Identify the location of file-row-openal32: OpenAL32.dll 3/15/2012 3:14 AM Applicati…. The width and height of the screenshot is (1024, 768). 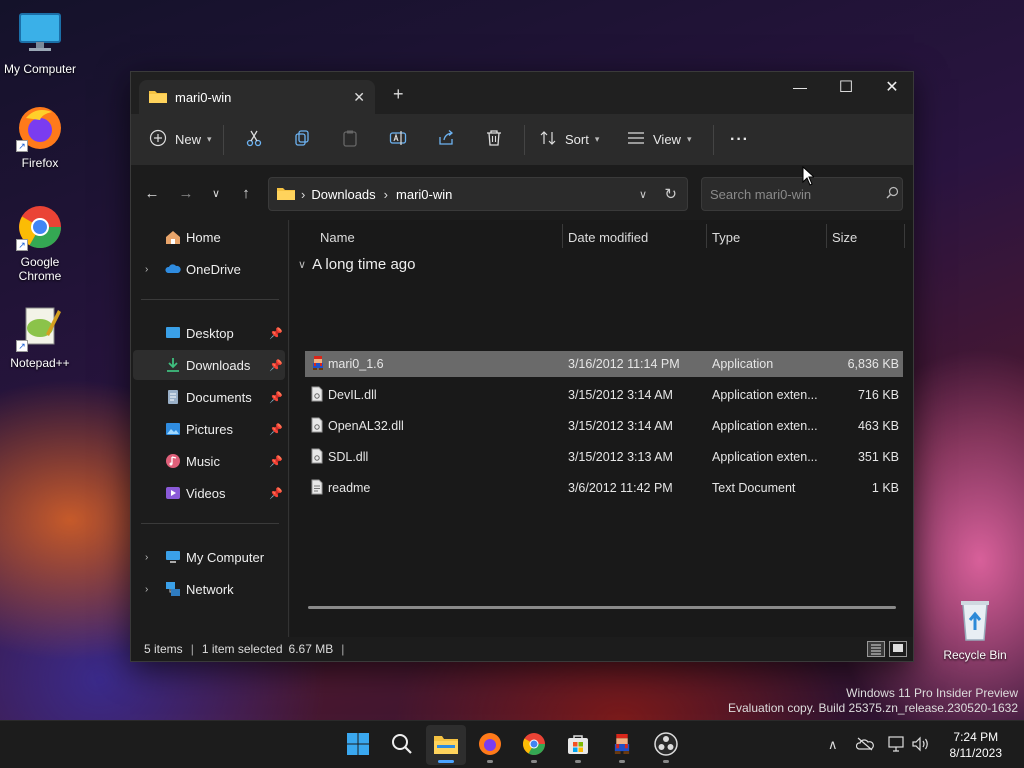
(604, 426).